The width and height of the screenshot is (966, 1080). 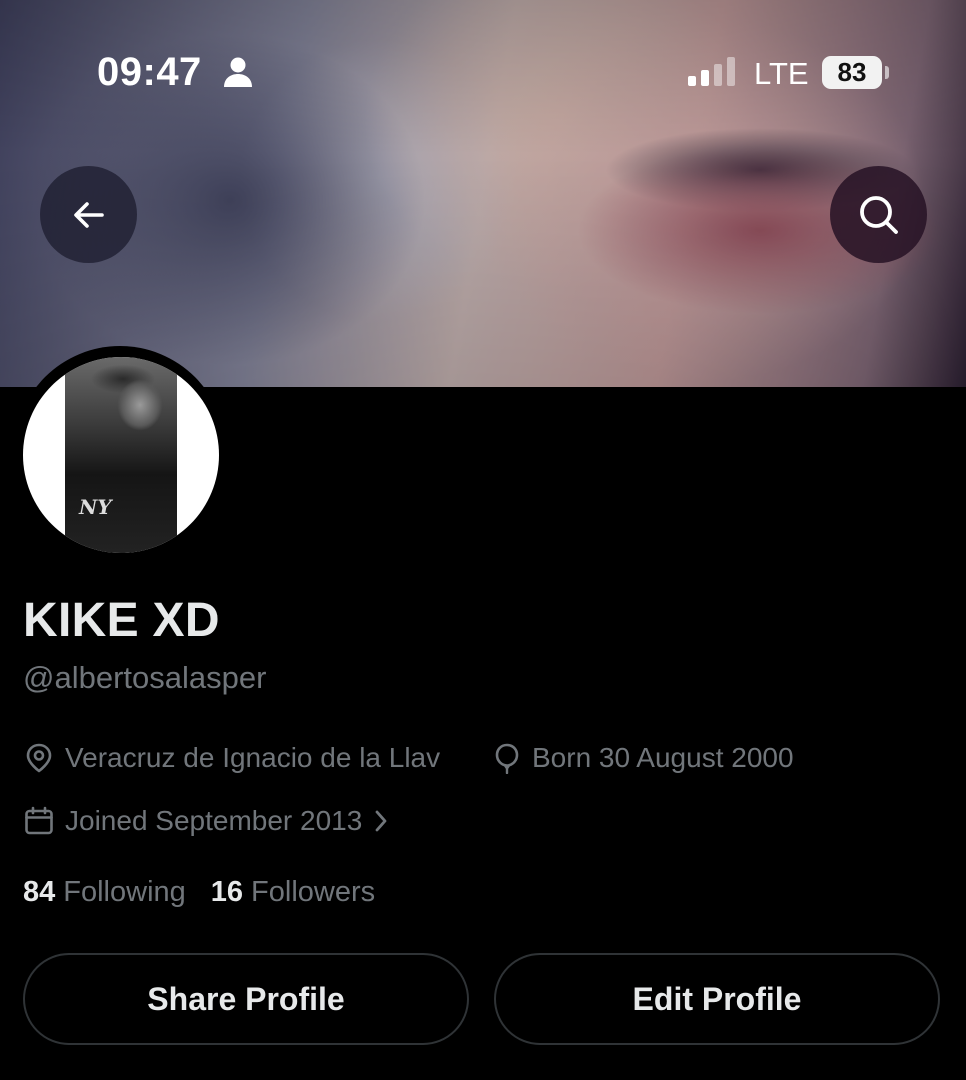 I want to click on avatar: NY, so click(x=121, y=455).